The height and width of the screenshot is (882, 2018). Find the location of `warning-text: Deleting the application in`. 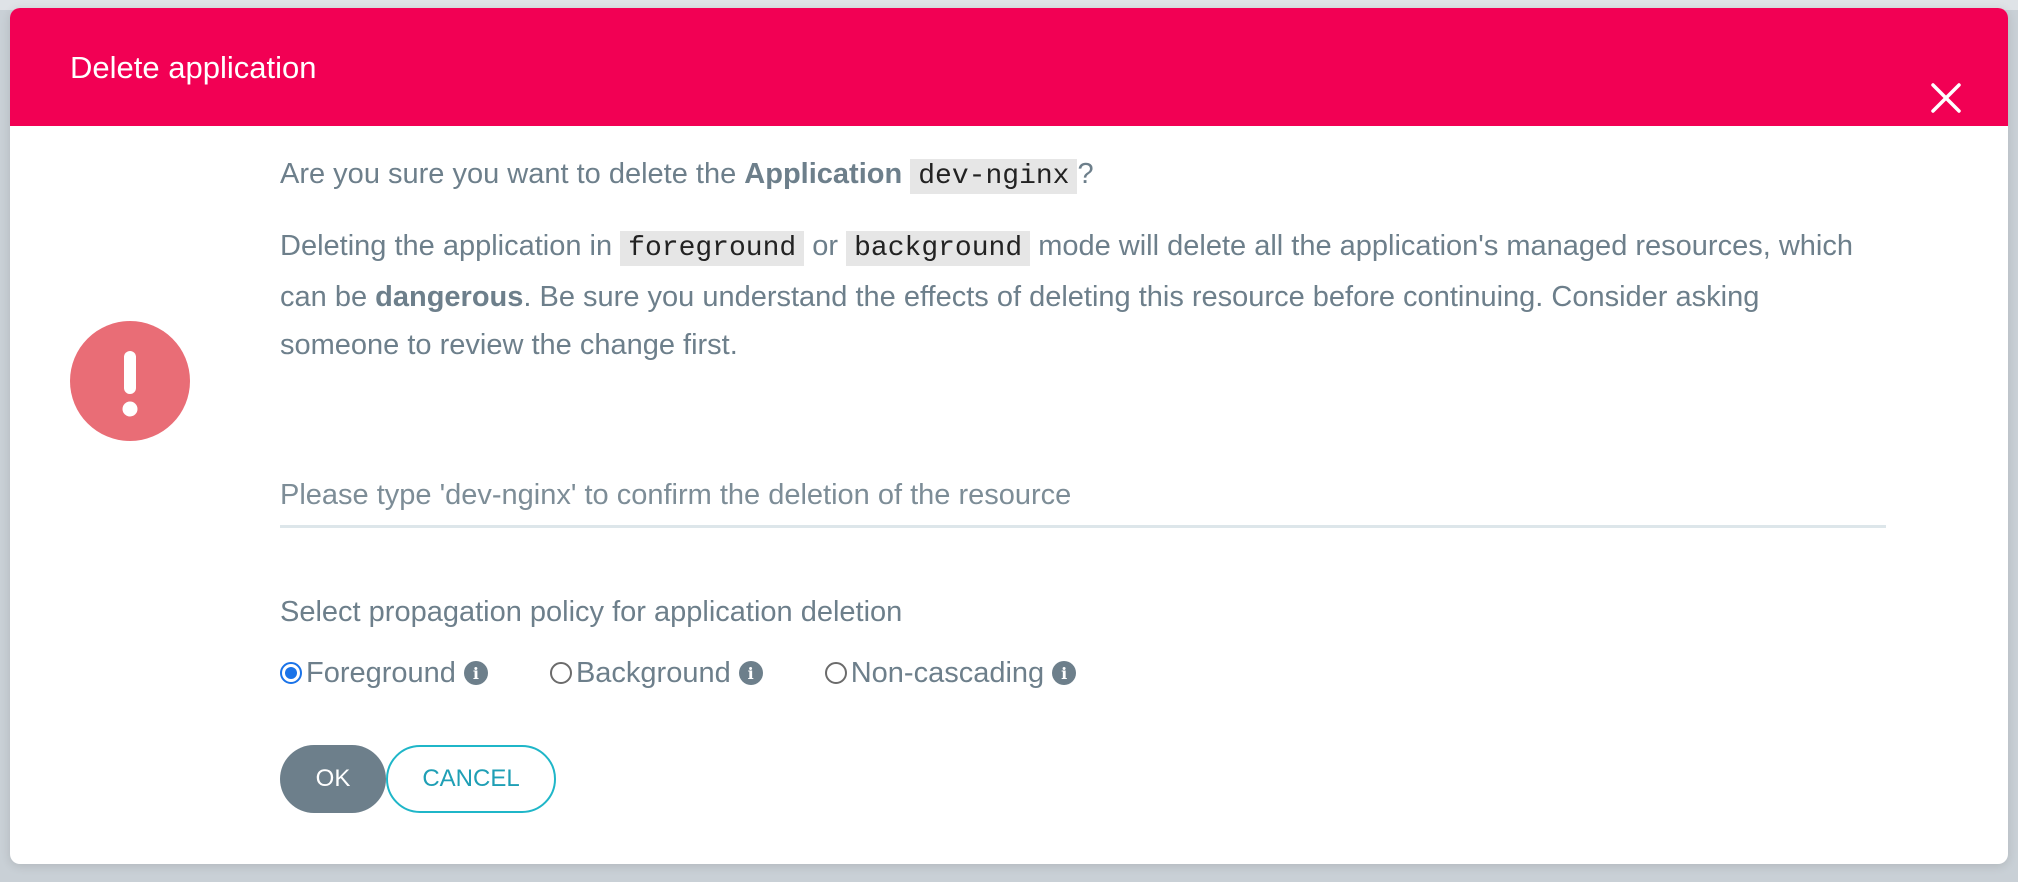

warning-text: Deleting the application in is located at coordinates (450, 246).